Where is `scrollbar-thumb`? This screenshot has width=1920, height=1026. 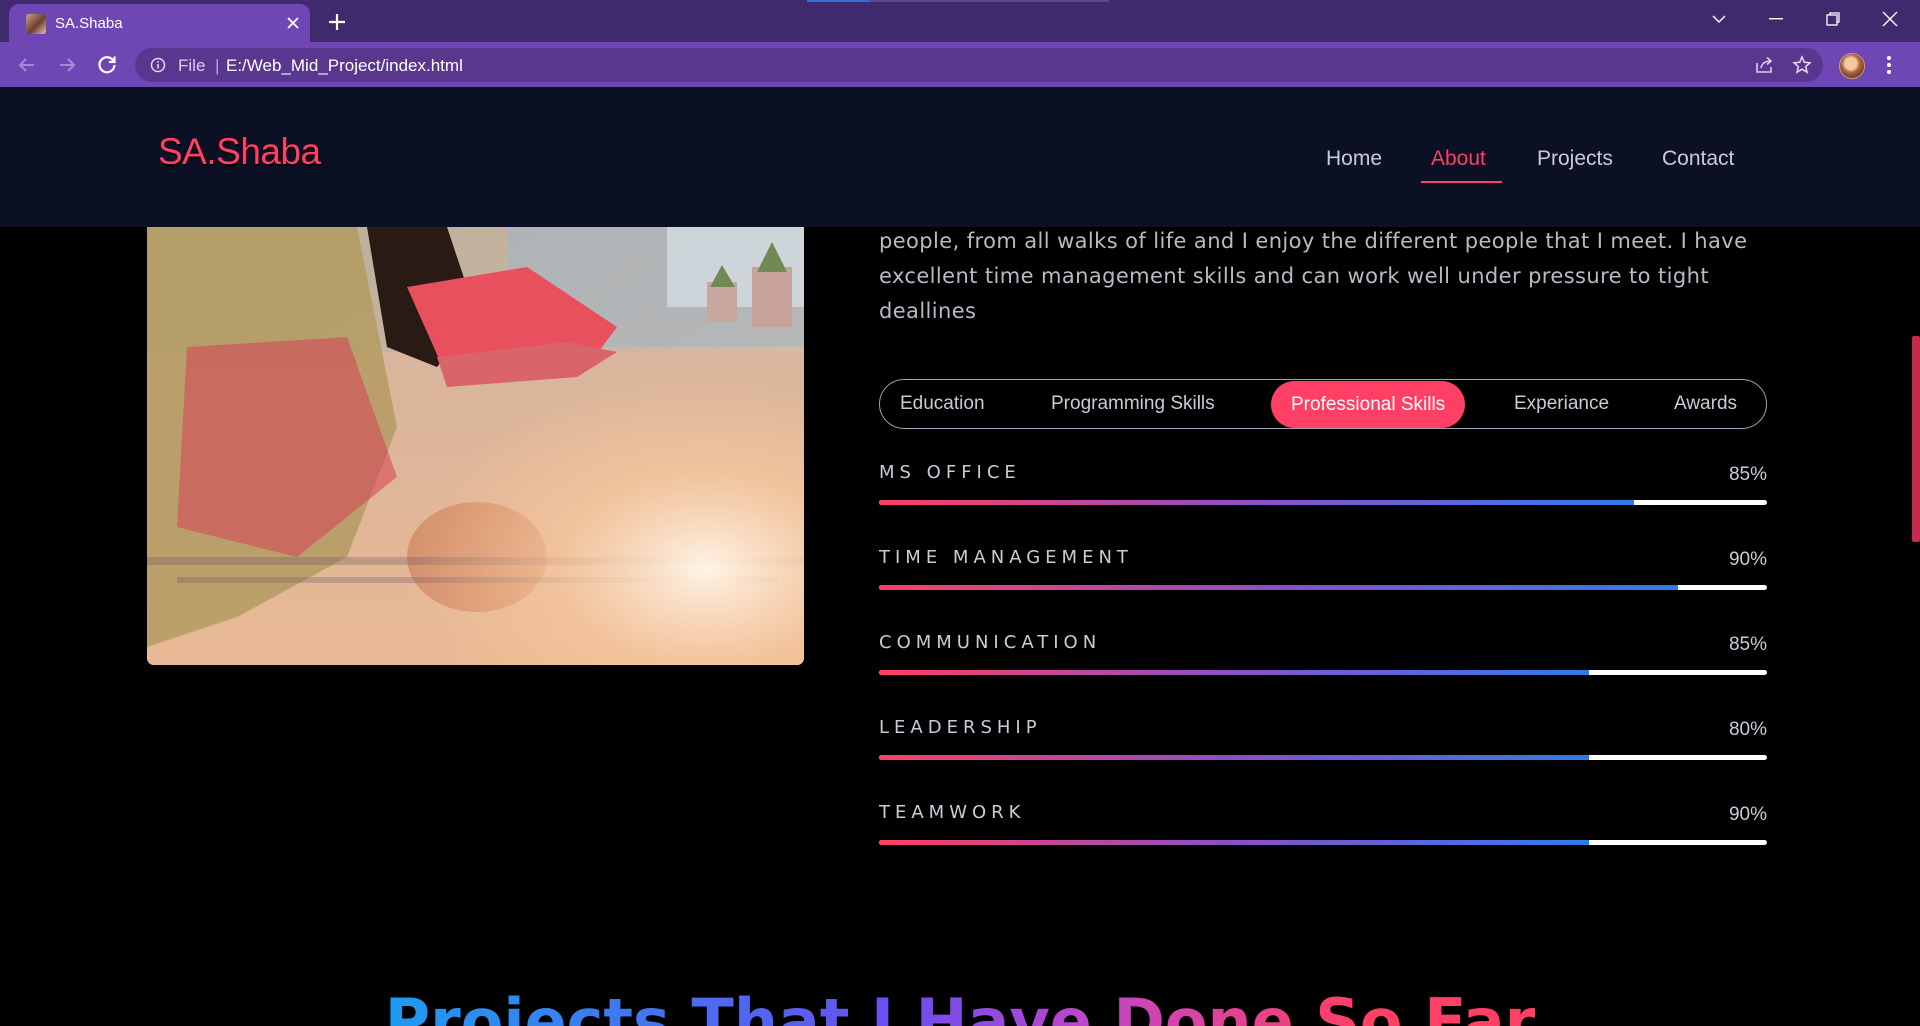 scrollbar-thumb is located at coordinates (1916, 439).